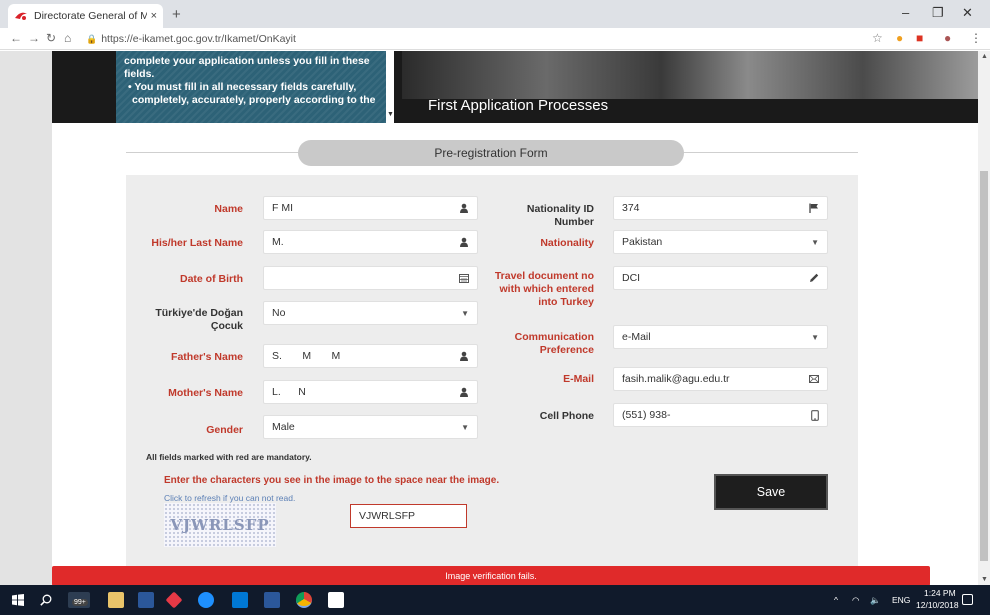 Image resolution: width=990 pixels, height=615 pixels. What do you see at coordinates (984, 366) in the screenshot?
I see `scrollbar-thumb` at bounding box center [984, 366].